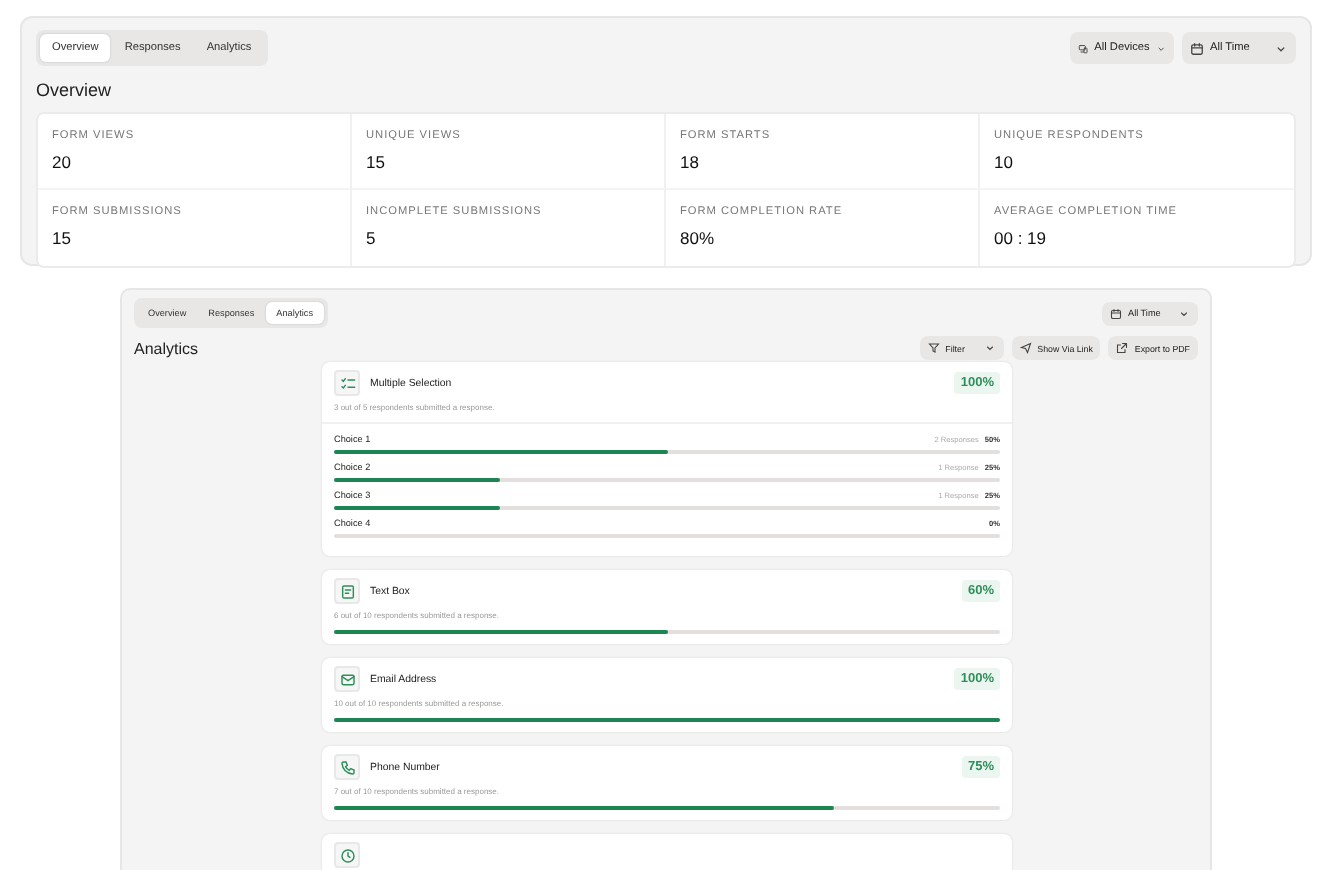 Image resolution: width=1332 pixels, height=870 pixels. What do you see at coordinates (166, 348) in the screenshot?
I see `section-title: Analytics` at bounding box center [166, 348].